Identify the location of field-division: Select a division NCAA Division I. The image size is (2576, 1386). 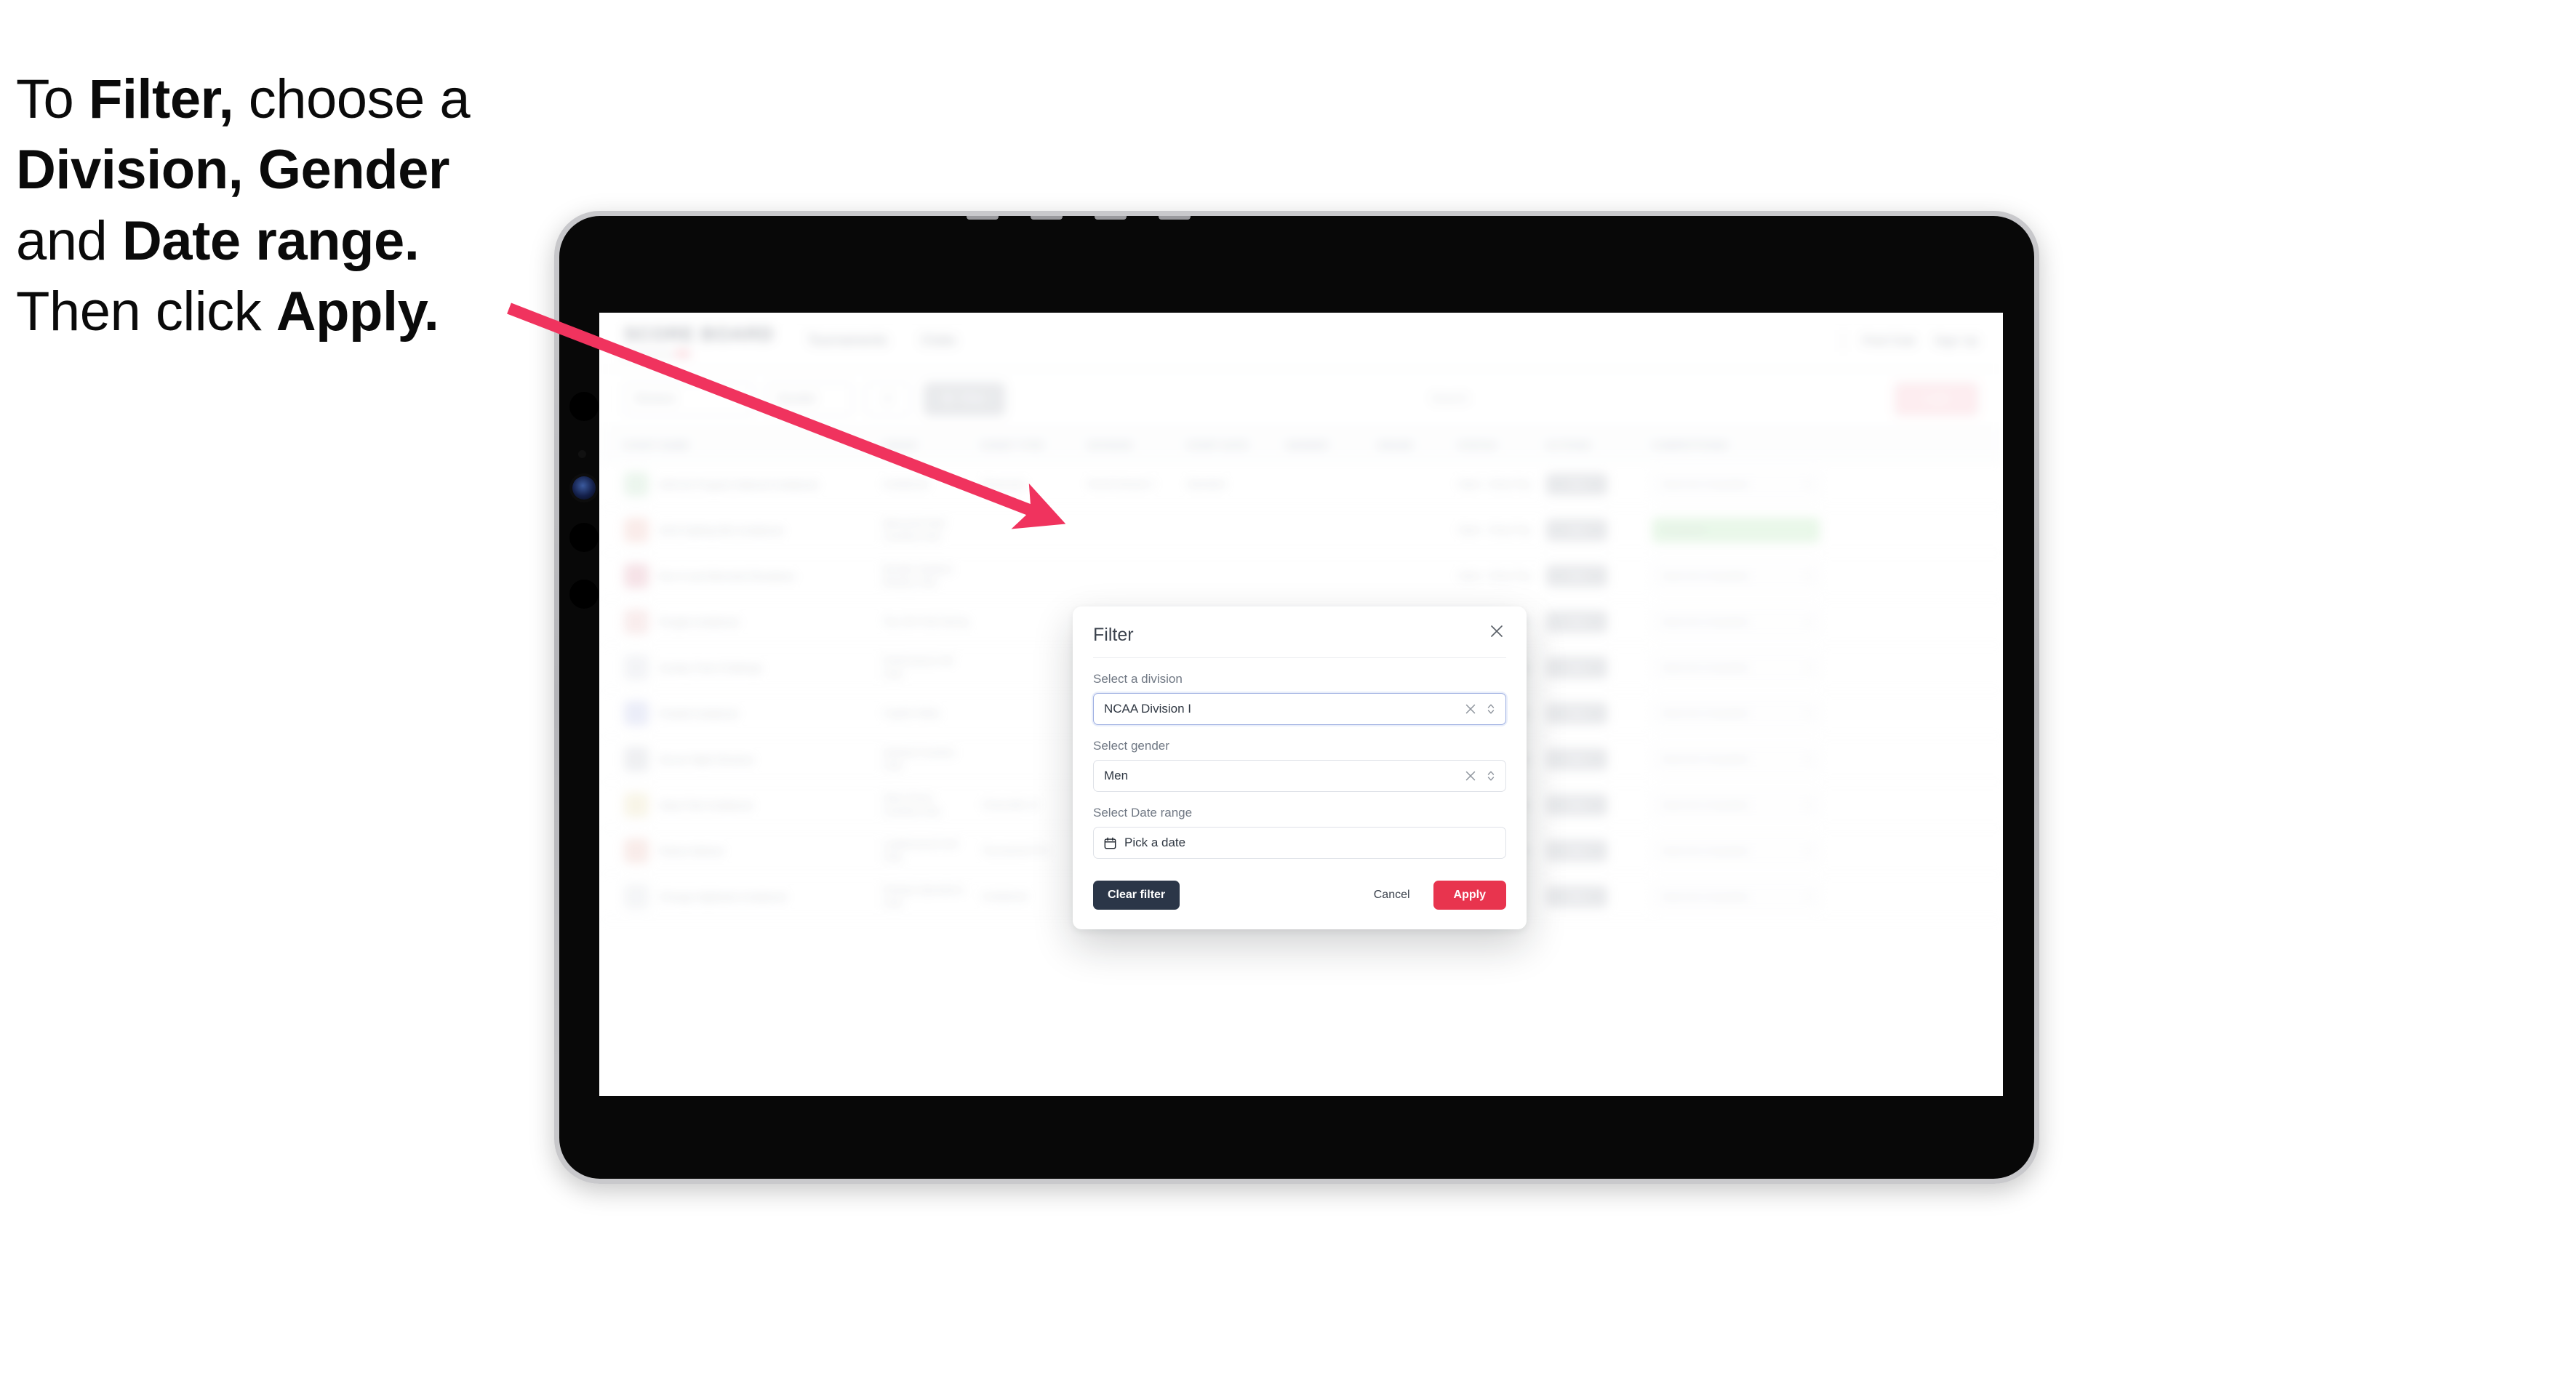
(1299, 699).